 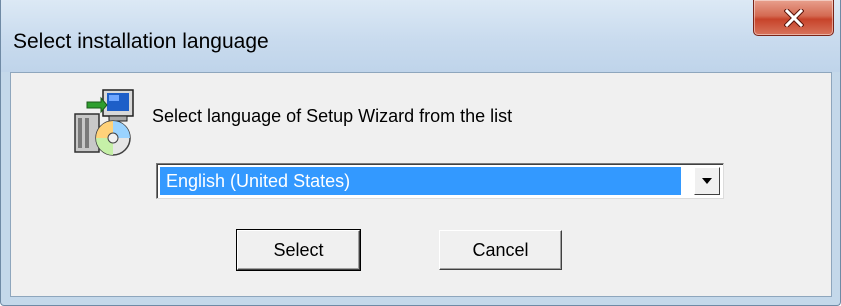 I want to click on cancel-button: Cancel, so click(x=500, y=250).